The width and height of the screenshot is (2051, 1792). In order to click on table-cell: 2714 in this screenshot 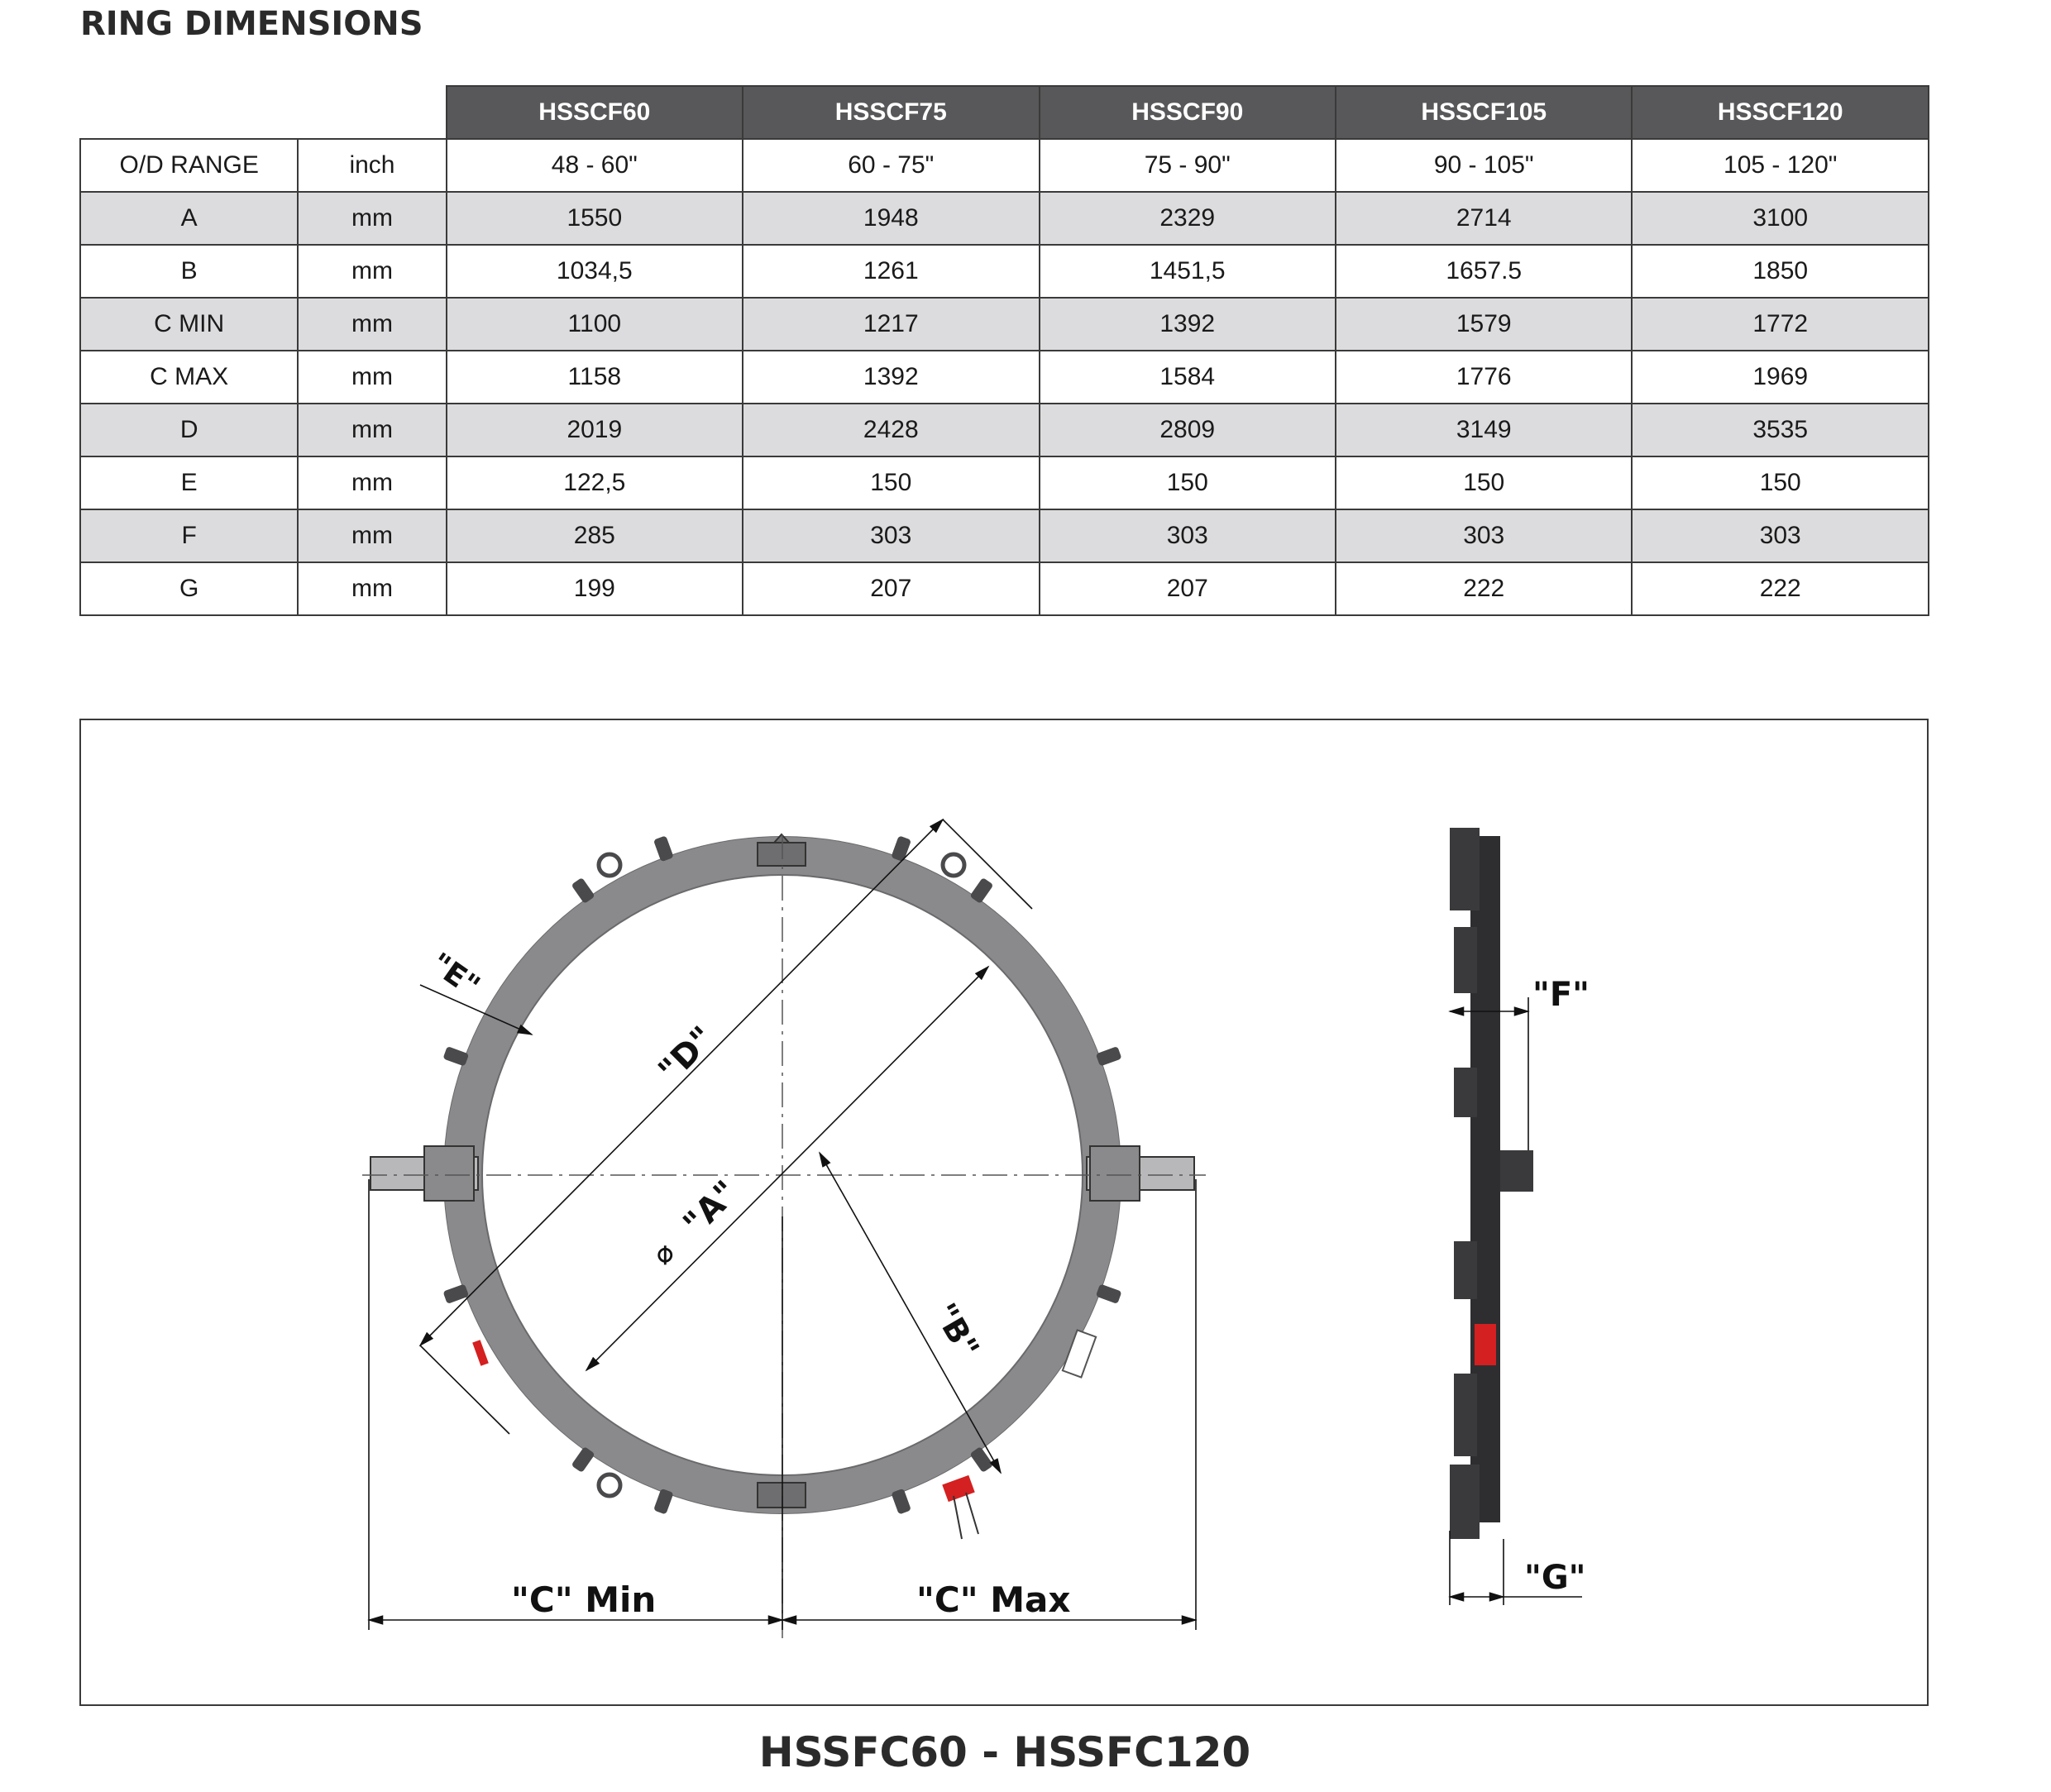, I will do `click(1483, 218)`.